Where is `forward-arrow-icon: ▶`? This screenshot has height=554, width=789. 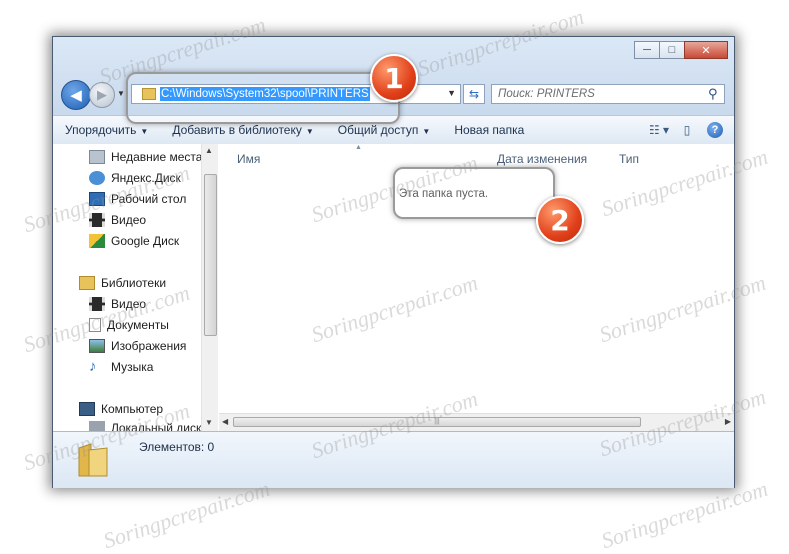
forward-arrow-icon: ▶ is located at coordinates (102, 94).